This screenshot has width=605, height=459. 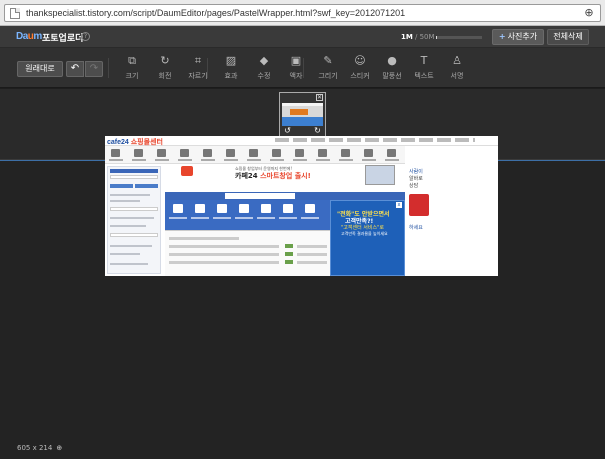 I want to click on tool-label: 크기, so click(x=132, y=76).